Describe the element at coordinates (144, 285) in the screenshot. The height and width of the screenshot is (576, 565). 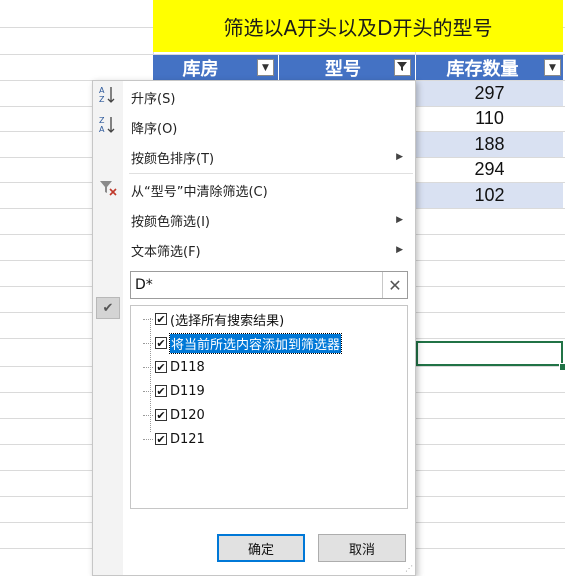
I see `search-value: D*` at that location.